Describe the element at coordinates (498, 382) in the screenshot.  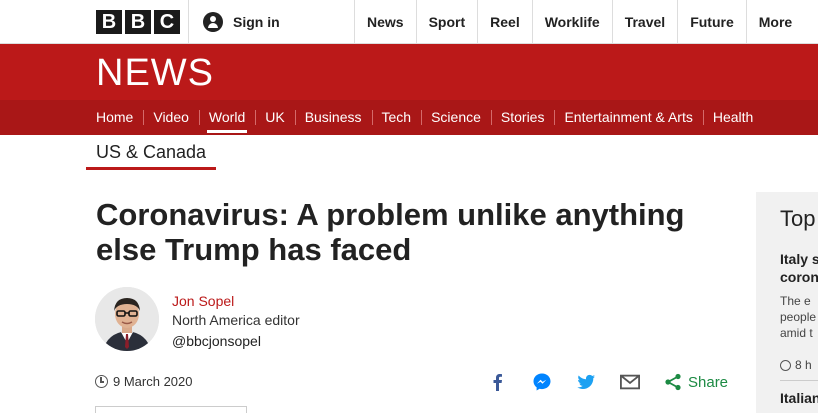
I see `facebook-icon` at that location.